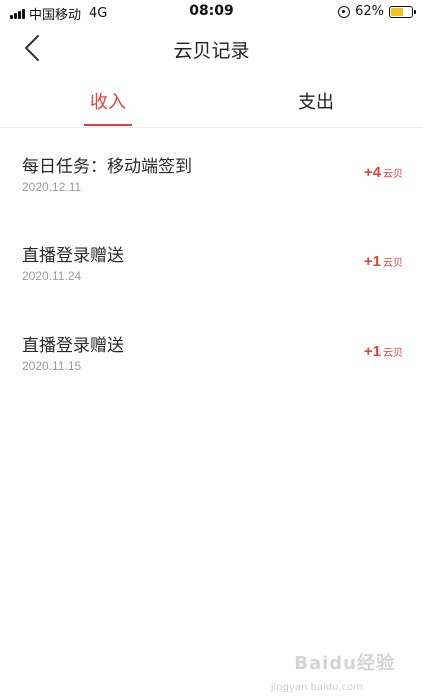 Image resolution: width=423 pixels, height=697 pixels. Describe the element at coordinates (344, 663) in the screenshot. I see `watermark: Baidu经验` at that location.